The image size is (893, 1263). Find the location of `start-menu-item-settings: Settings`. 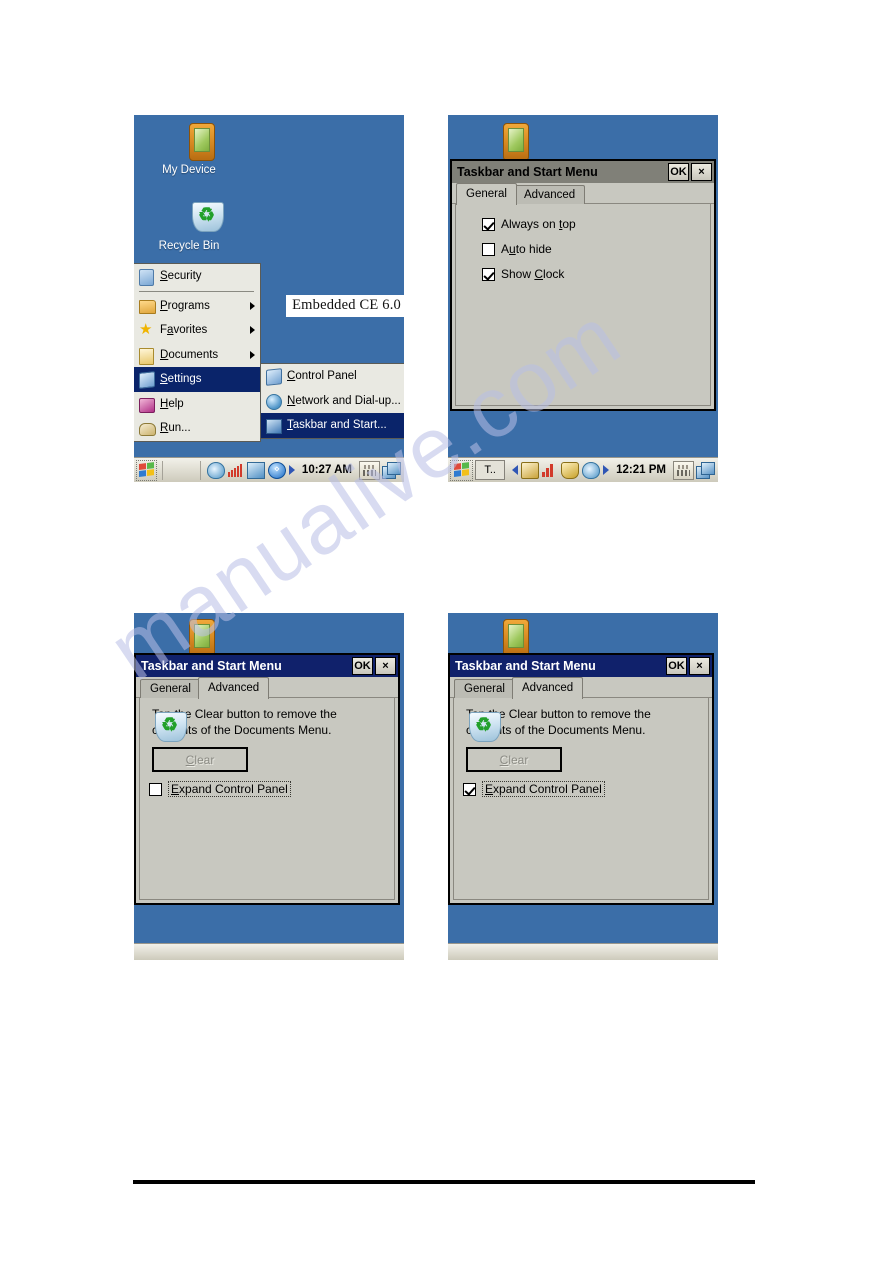

start-menu-item-settings: Settings is located at coordinates (197, 379).